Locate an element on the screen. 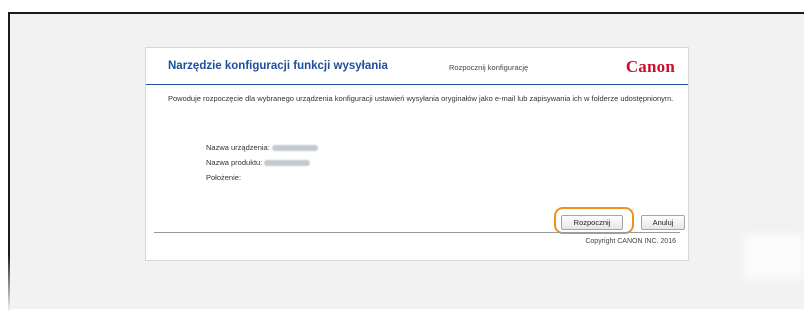 The width and height of the screenshot is (804, 311). device-name-value-redacted is located at coordinates (294, 148).